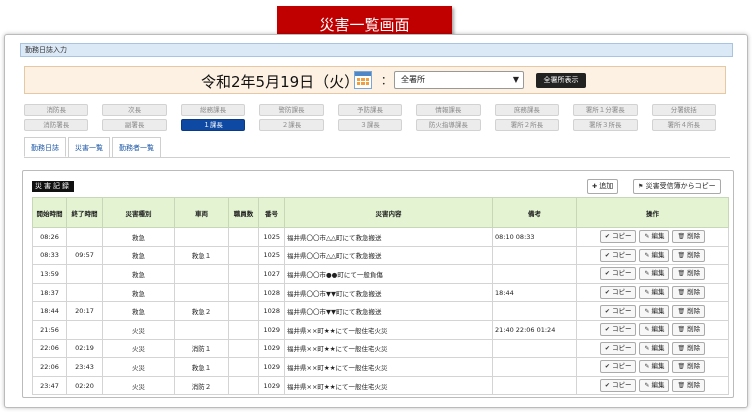 The height and width of the screenshot is (412, 752). Describe the element at coordinates (363, 80) in the screenshot. I see `calendar-icon` at that location.